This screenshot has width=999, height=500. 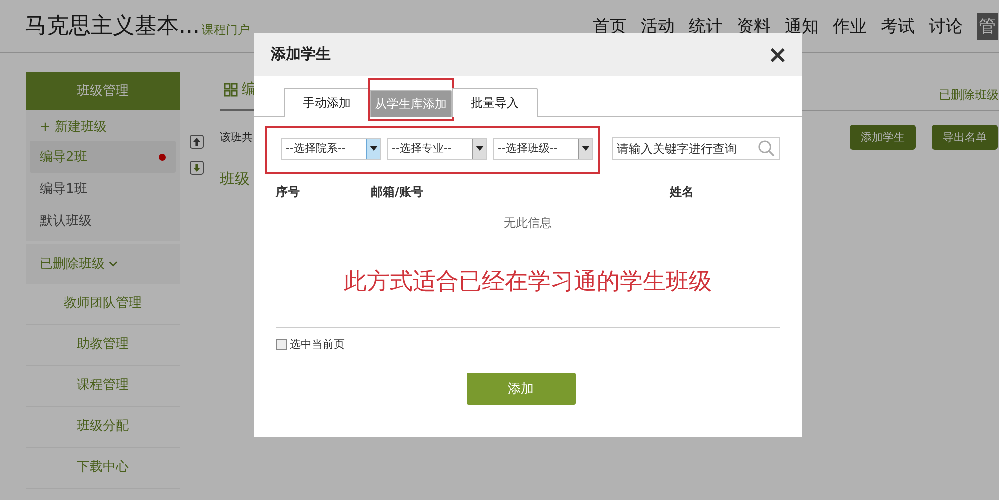 What do you see at coordinates (521, 389) in the screenshot?
I see `add-button: 添加` at bounding box center [521, 389].